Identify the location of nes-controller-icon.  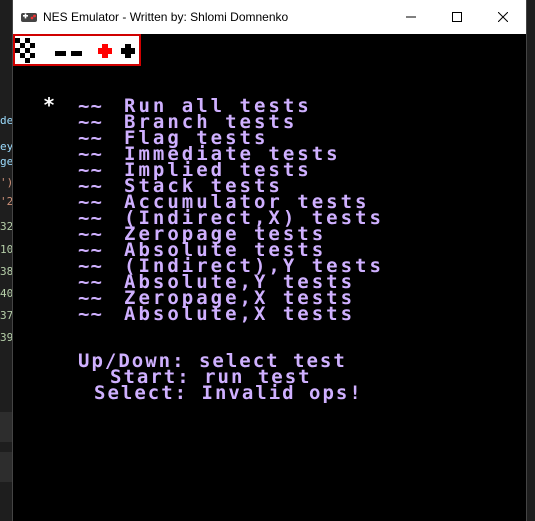
(29, 17).